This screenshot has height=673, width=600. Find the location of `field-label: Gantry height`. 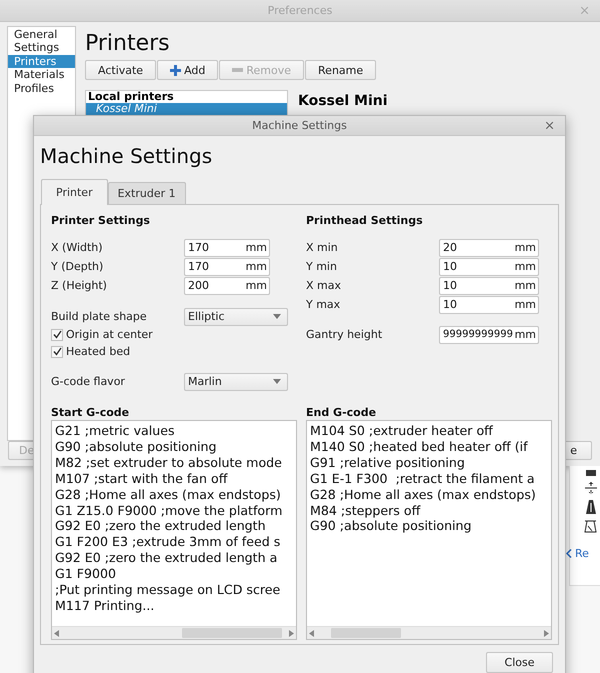

field-label: Gantry height is located at coordinates (345, 334).